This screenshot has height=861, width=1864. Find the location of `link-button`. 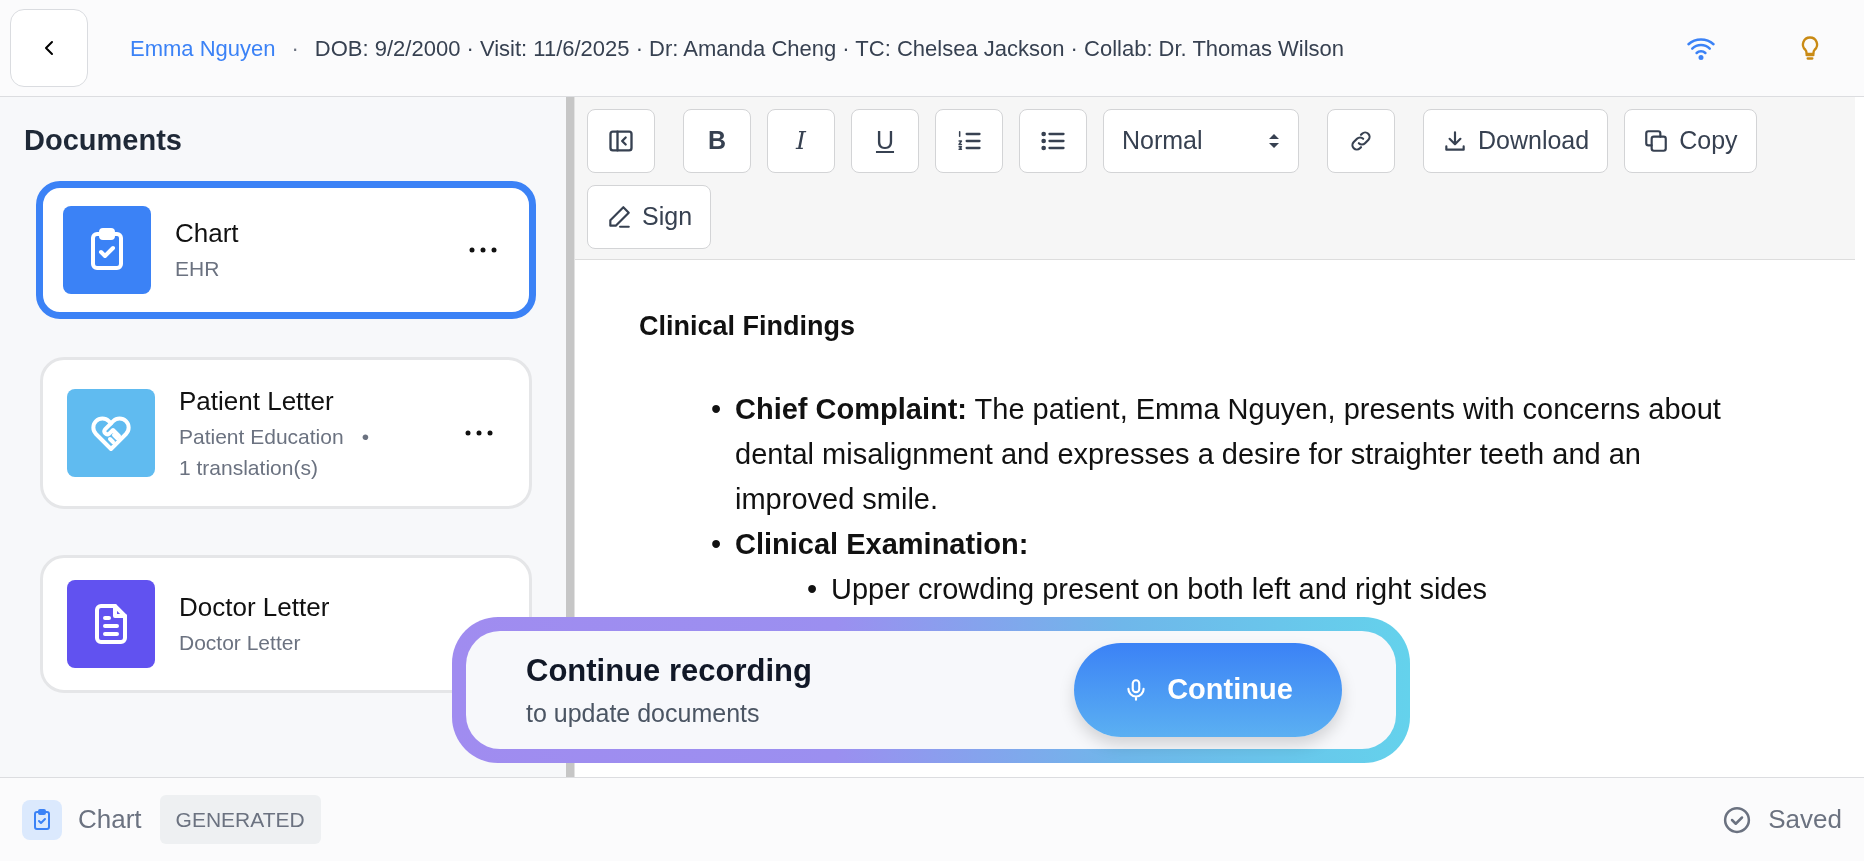

link-button is located at coordinates (1361, 141).